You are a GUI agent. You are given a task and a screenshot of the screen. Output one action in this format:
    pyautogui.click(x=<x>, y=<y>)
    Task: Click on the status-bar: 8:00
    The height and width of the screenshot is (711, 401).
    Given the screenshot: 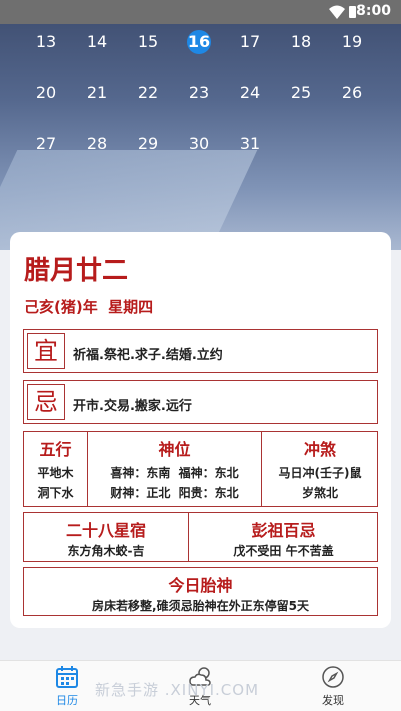 What is the action you would take?
    pyautogui.click(x=200, y=12)
    